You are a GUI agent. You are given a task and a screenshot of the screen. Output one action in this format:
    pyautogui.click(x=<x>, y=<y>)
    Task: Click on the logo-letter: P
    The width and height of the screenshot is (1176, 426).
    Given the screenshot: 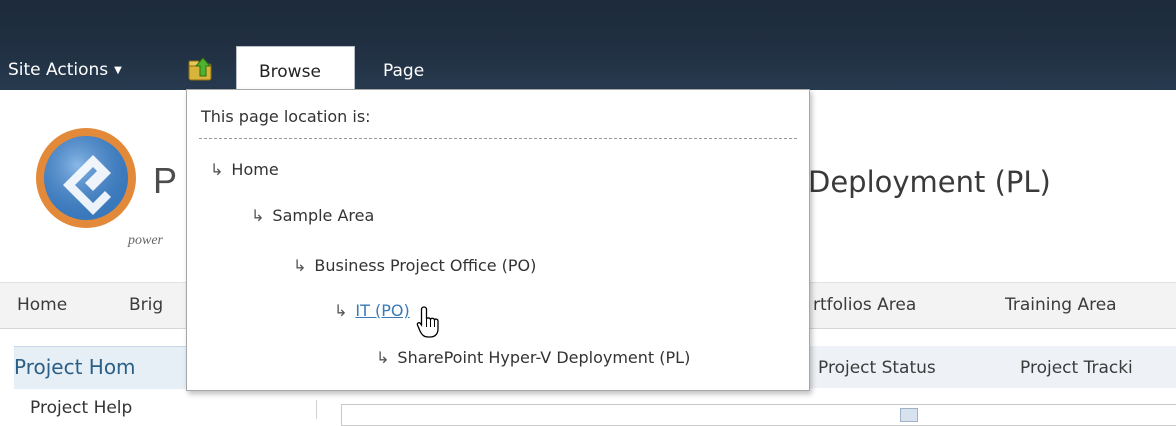 What is the action you would take?
    pyautogui.click(x=165, y=180)
    